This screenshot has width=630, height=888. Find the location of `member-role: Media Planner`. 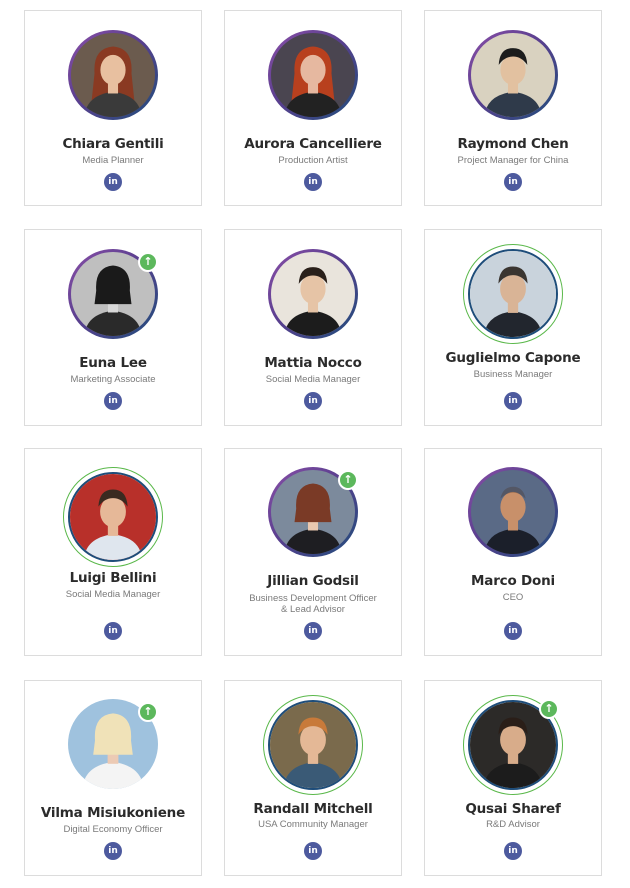

member-role: Media Planner is located at coordinates (113, 160).